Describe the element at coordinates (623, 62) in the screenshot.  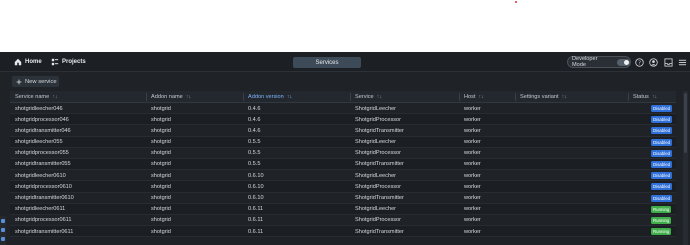
I see `toggle-switch` at that location.